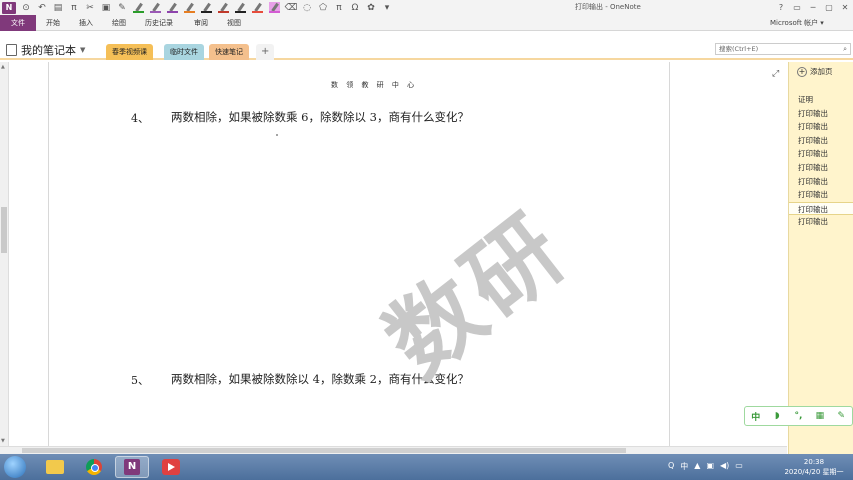 Image resolution: width=853 pixels, height=480 pixels. What do you see at coordinates (201, 23) in the screenshot?
I see `tab-review: 审阅` at bounding box center [201, 23].